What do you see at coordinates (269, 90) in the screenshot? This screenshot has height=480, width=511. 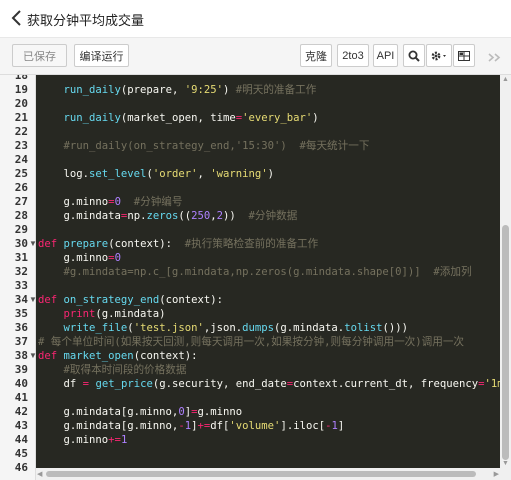 I see `code-line: run_daily(prepare, '9:25') #明天的准备工作` at bounding box center [269, 90].